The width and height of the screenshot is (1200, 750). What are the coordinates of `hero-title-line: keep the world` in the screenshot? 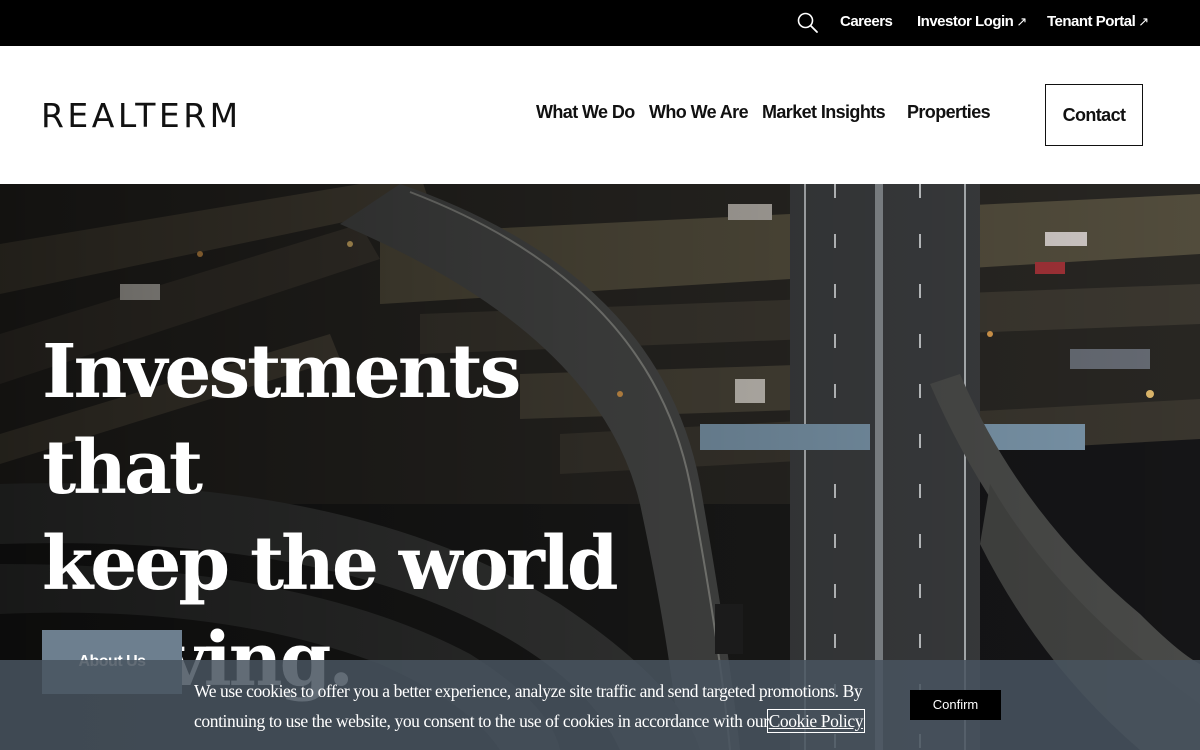 It's located at (330, 564).